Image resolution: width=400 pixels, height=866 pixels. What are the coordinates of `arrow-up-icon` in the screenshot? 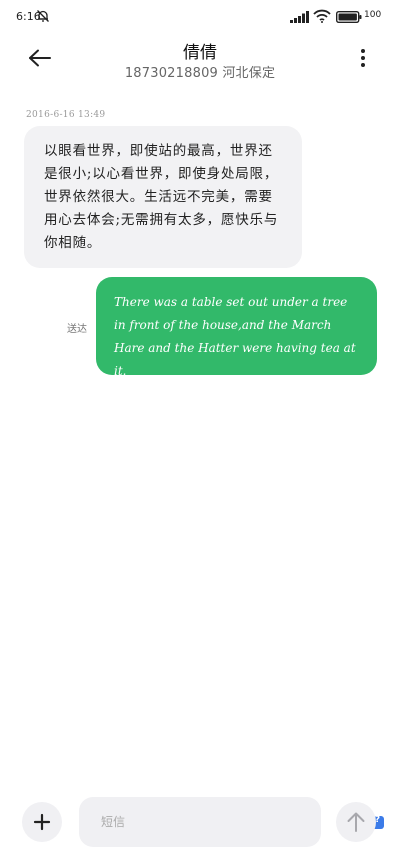 It's located at (356, 822).